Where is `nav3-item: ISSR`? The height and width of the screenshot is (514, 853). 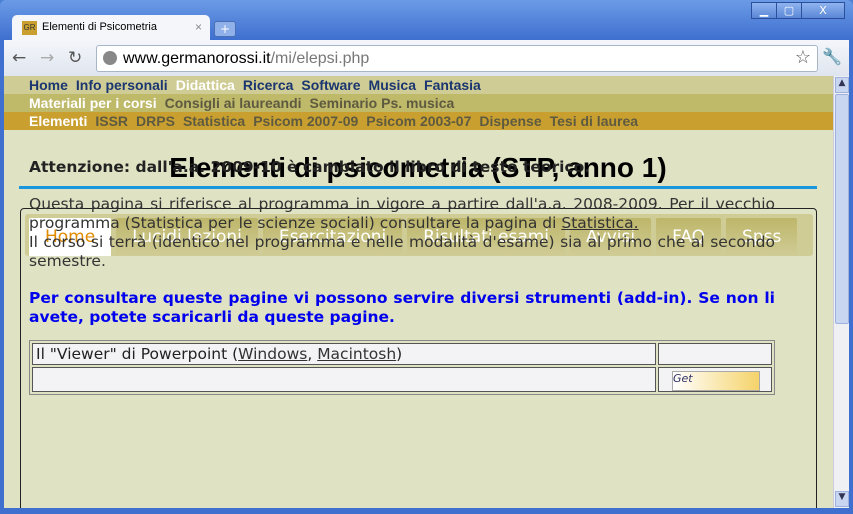
nav3-item: ISSR is located at coordinates (111, 121).